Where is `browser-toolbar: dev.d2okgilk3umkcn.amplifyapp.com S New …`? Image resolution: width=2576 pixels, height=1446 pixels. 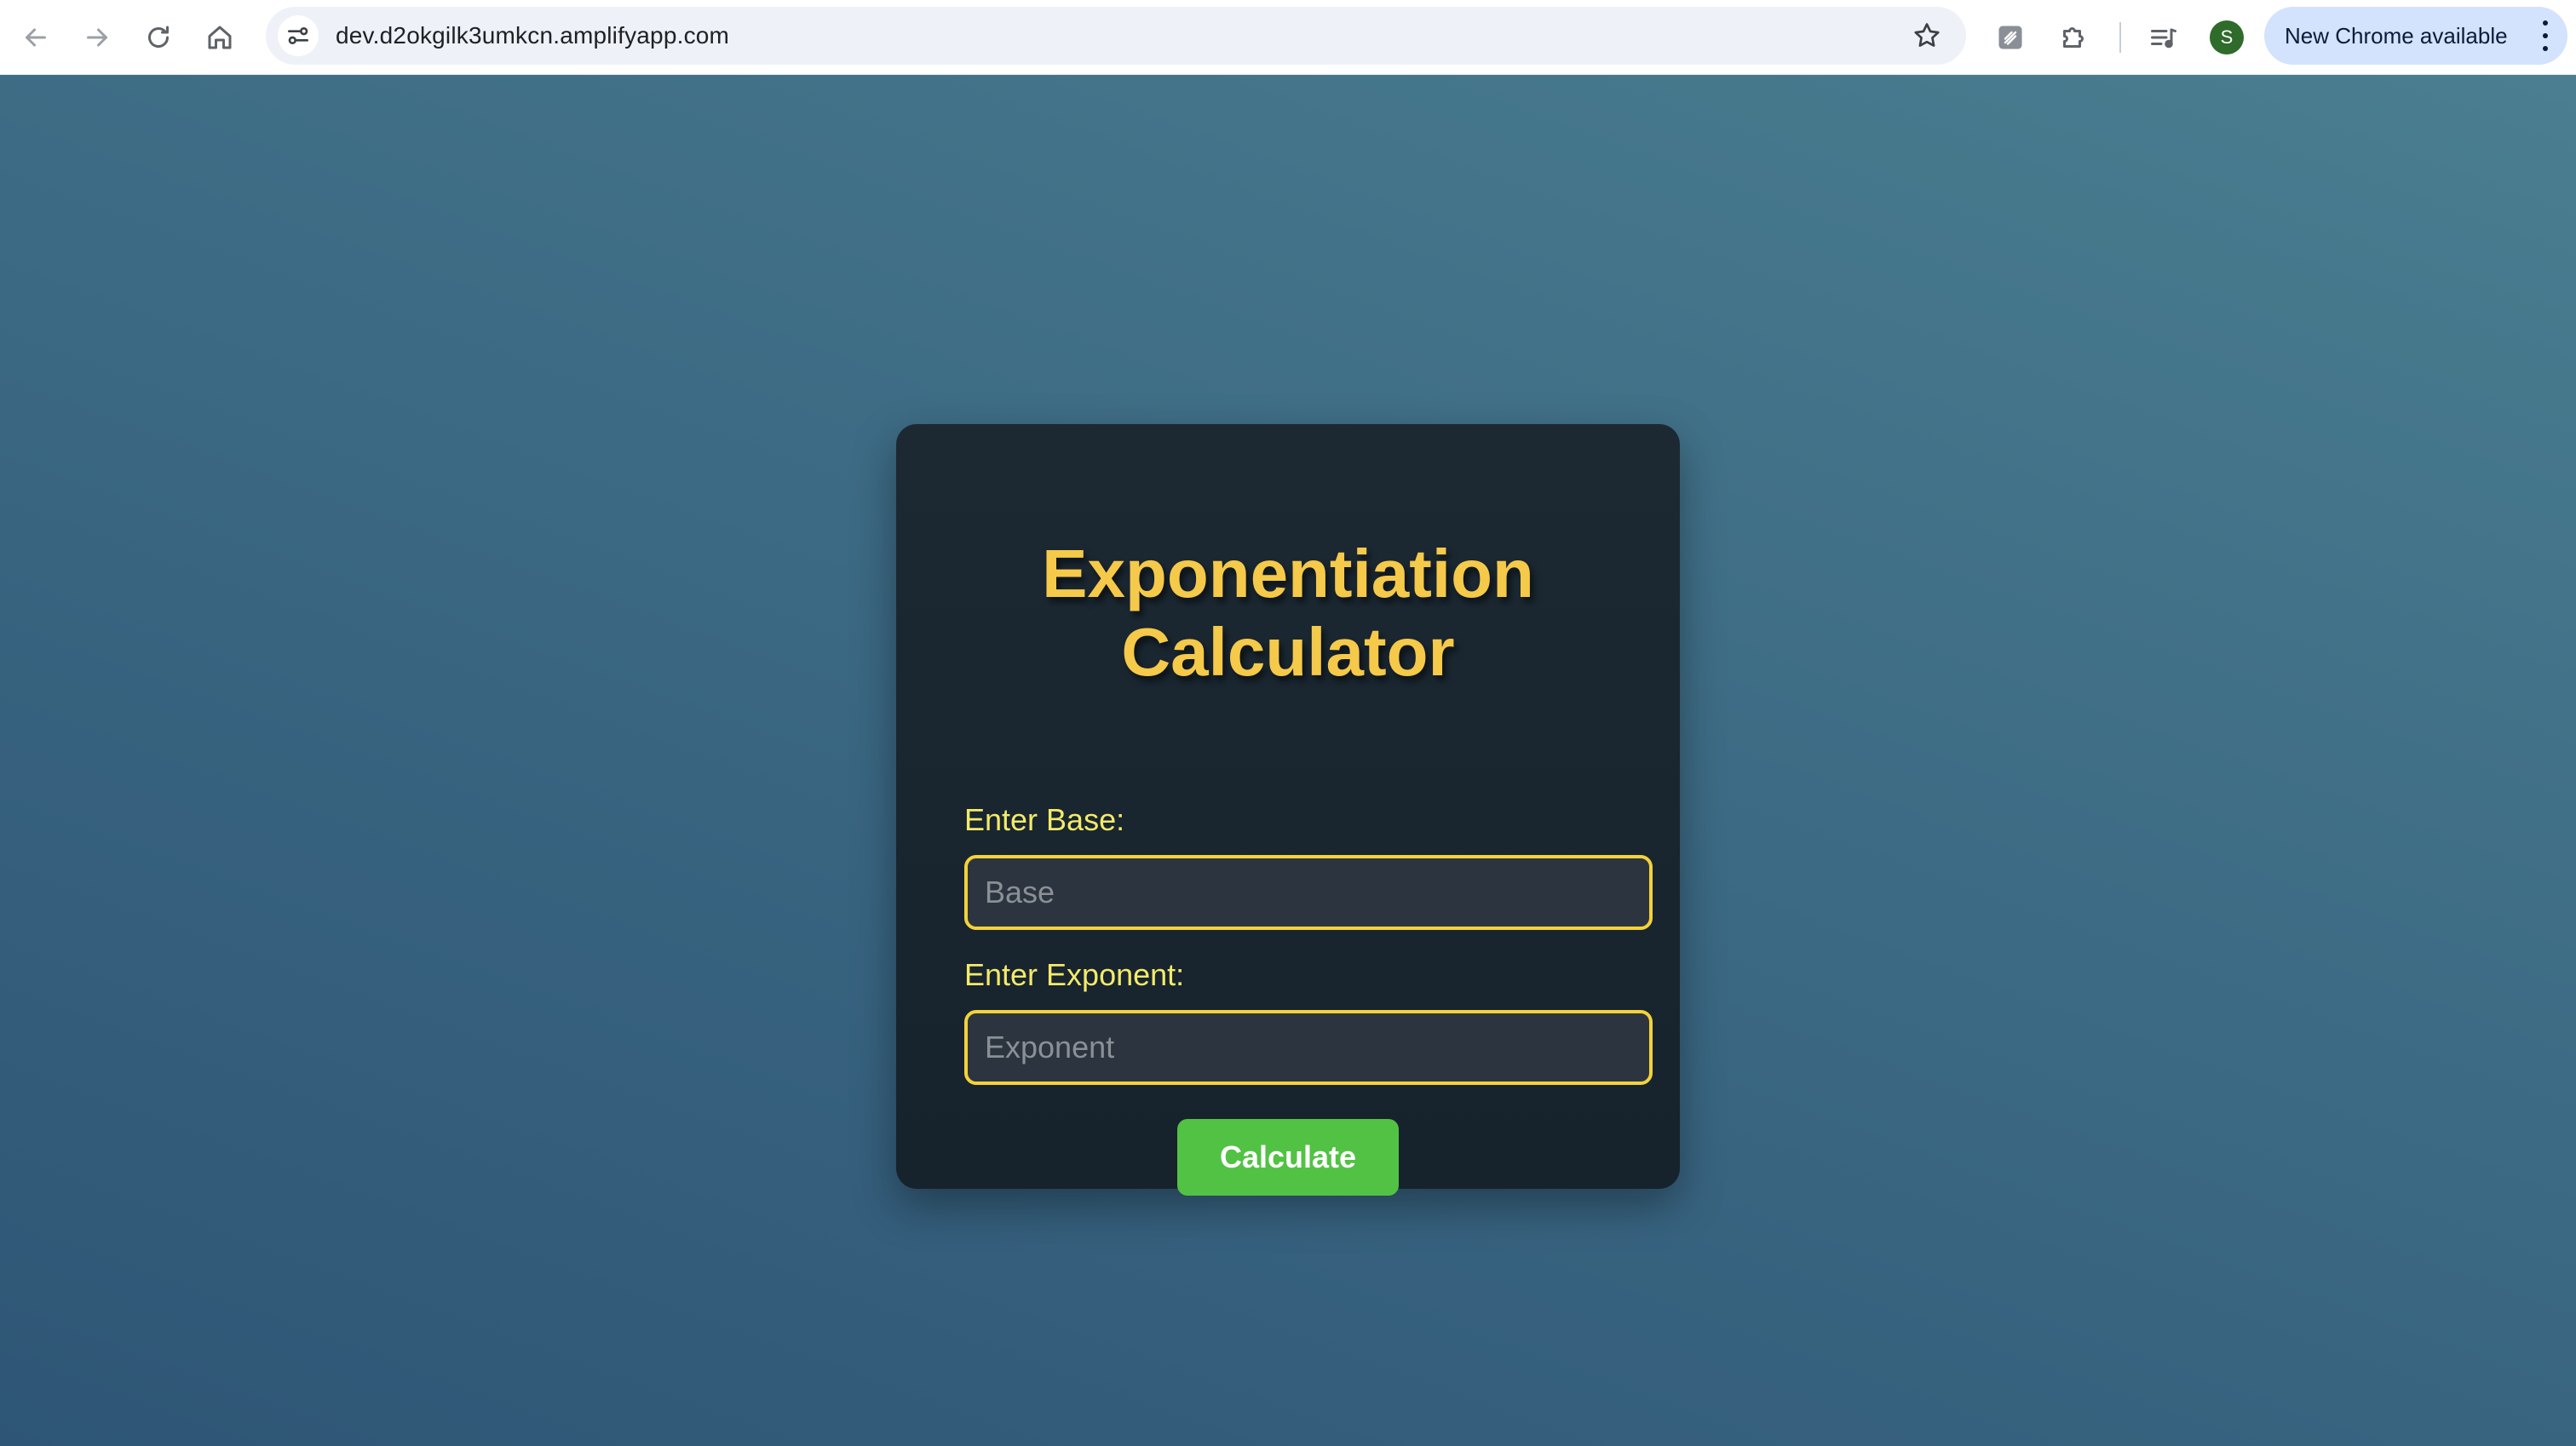
browser-toolbar: dev.d2okgilk3umkcn.amplifyapp.com S New … is located at coordinates (1288, 37).